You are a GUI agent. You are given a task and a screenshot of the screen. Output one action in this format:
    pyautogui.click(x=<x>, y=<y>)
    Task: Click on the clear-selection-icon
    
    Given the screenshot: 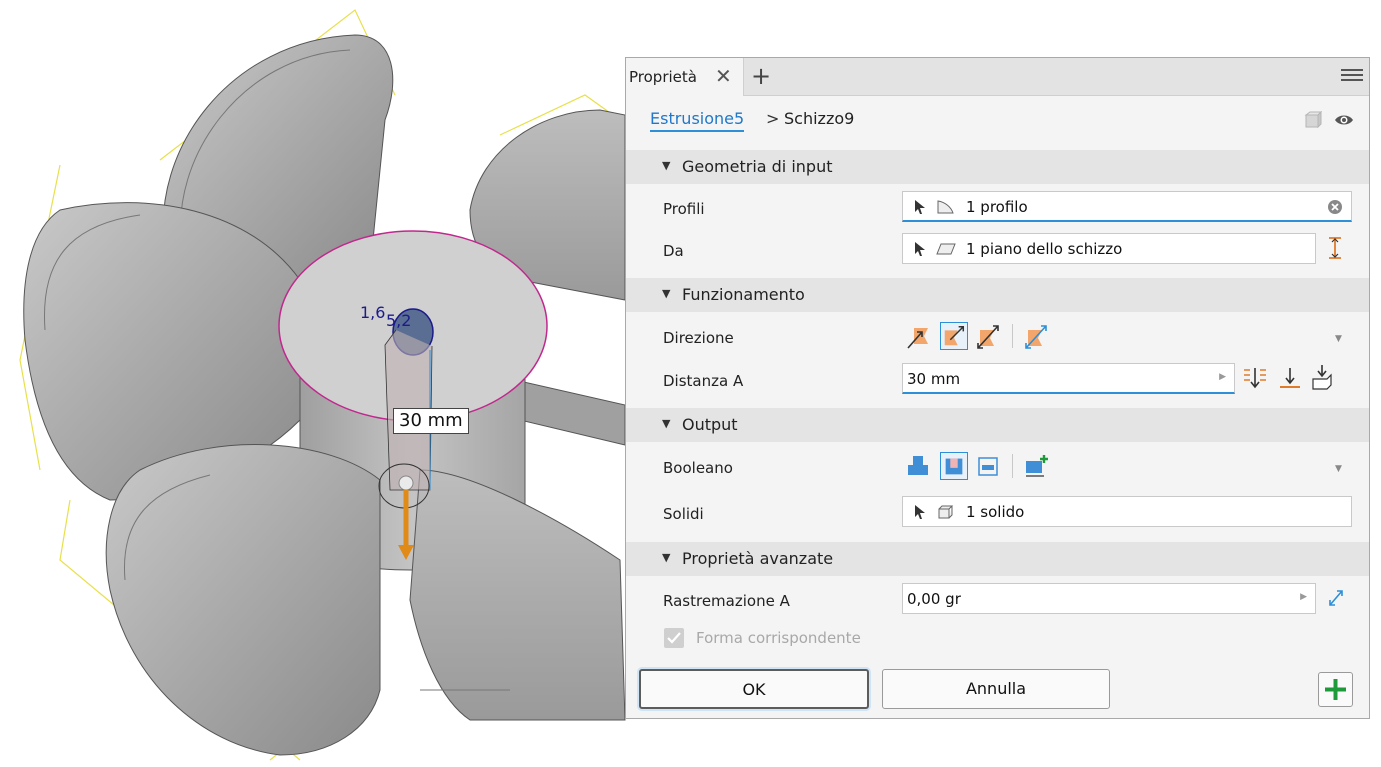 What is the action you would take?
    pyautogui.click(x=1335, y=207)
    